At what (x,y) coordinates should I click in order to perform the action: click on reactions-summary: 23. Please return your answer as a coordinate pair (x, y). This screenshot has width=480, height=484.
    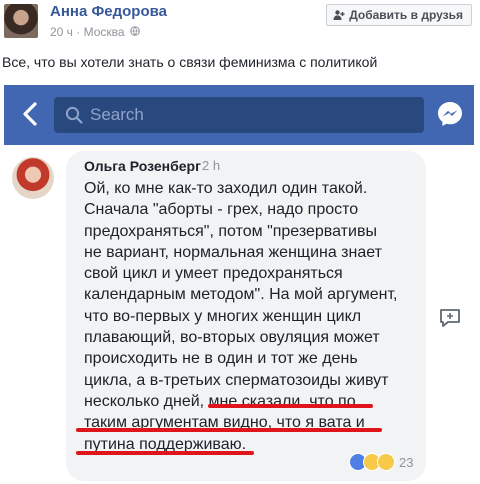
    Looking at the image, I should click on (381, 462).